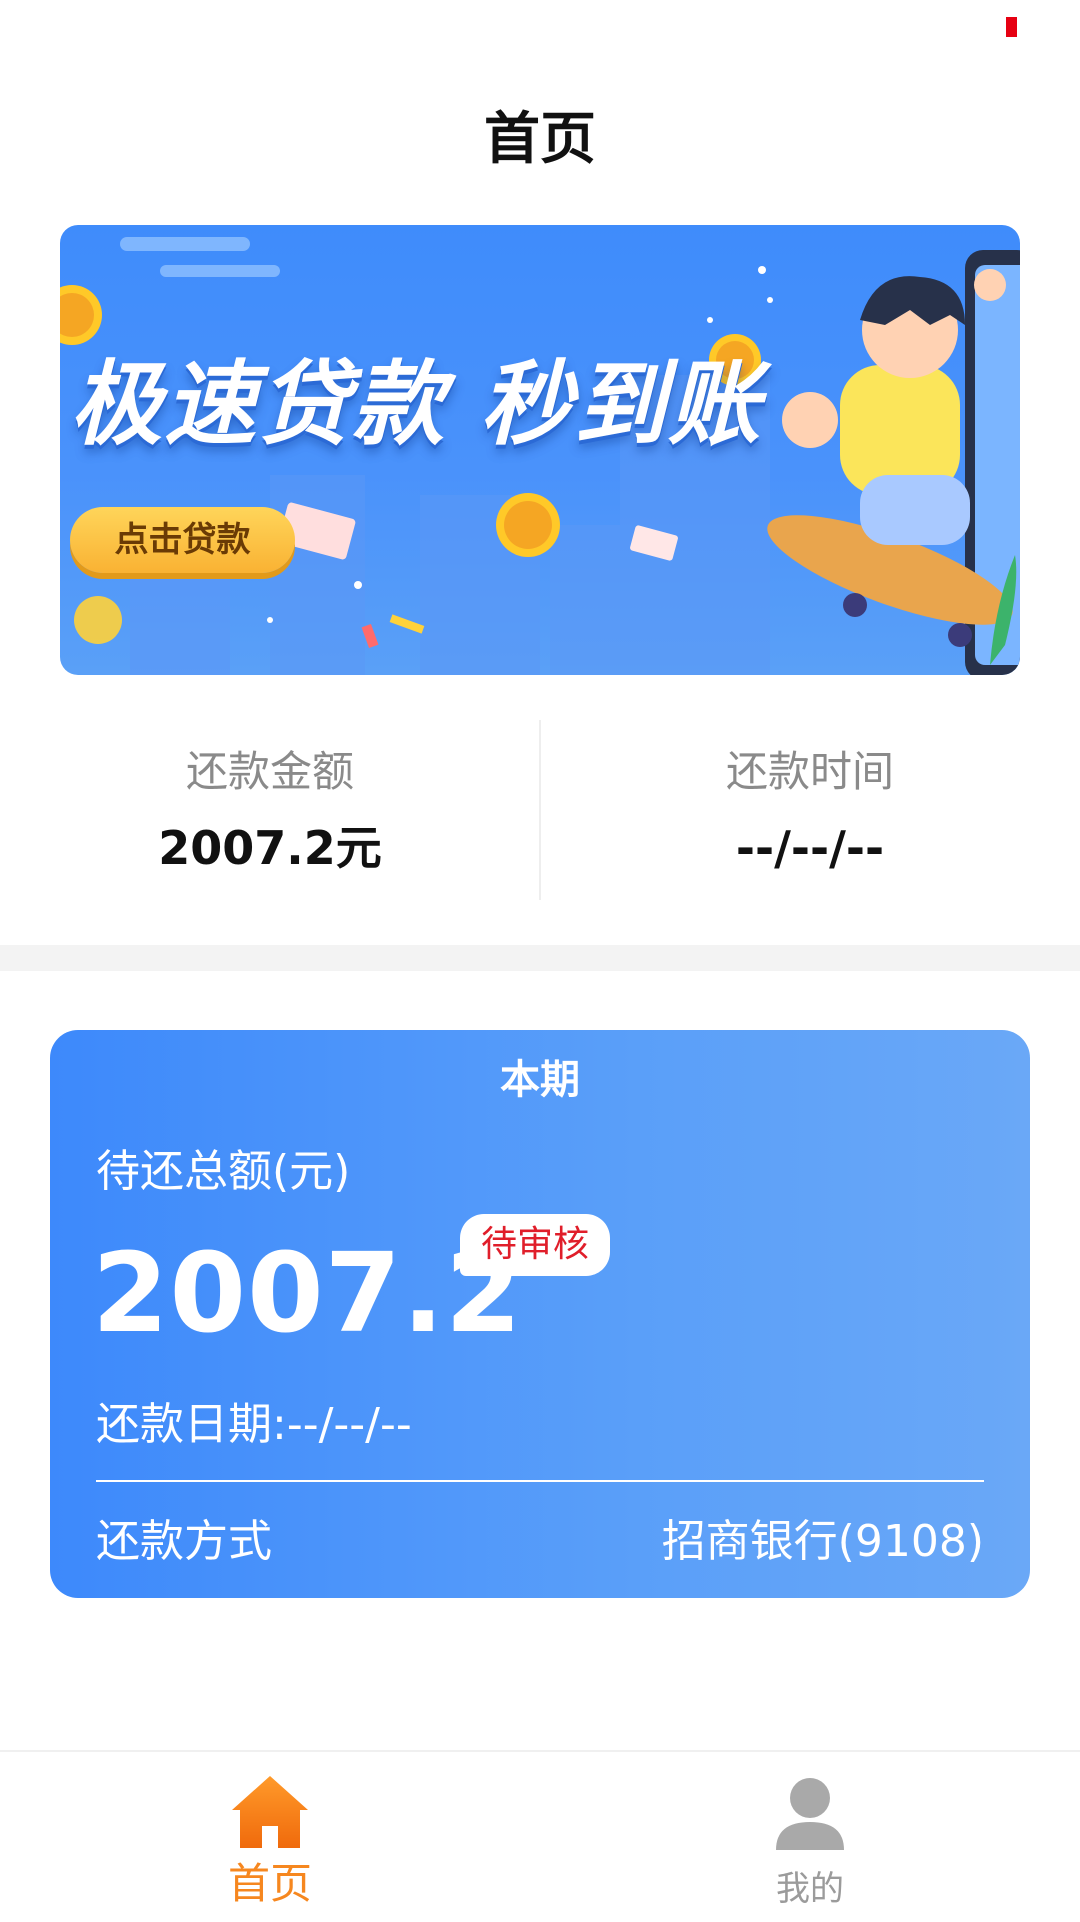 Image resolution: width=1080 pixels, height=1922 pixels. Describe the element at coordinates (540, 1080) in the screenshot. I see `card-title: 本期` at that location.